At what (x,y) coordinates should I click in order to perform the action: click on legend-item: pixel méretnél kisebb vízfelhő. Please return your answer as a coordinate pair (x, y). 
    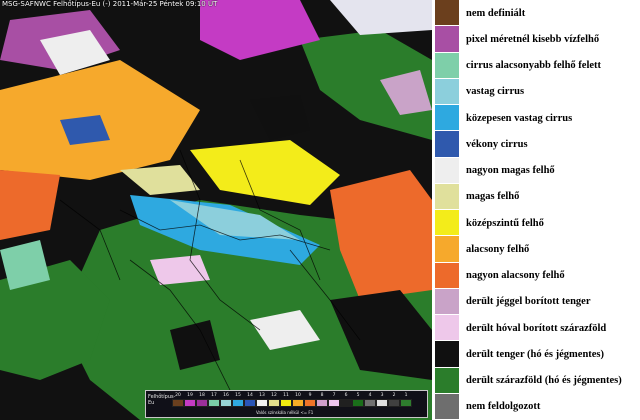
    Looking at the image, I should click on (537, 39).